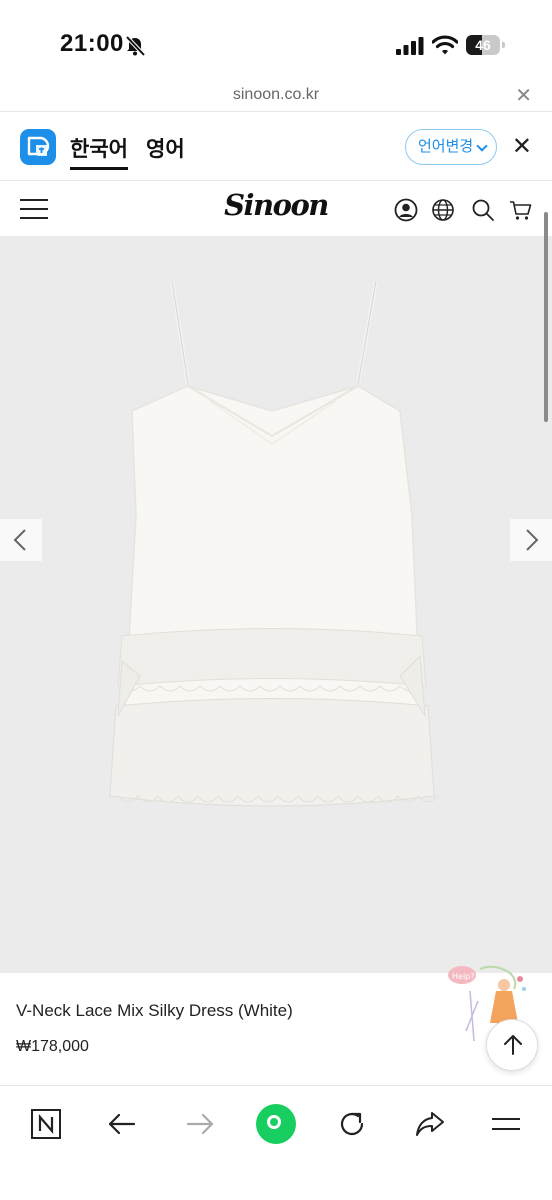 This screenshot has height=1200, width=552. I want to click on scrollbar-thumb, so click(546, 317).